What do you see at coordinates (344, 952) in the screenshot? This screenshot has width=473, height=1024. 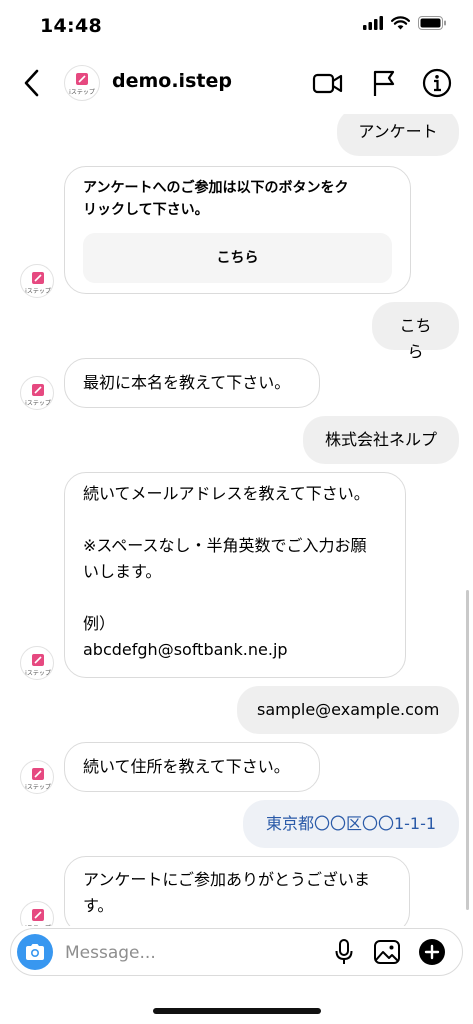 I see `microphone-icon` at bounding box center [344, 952].